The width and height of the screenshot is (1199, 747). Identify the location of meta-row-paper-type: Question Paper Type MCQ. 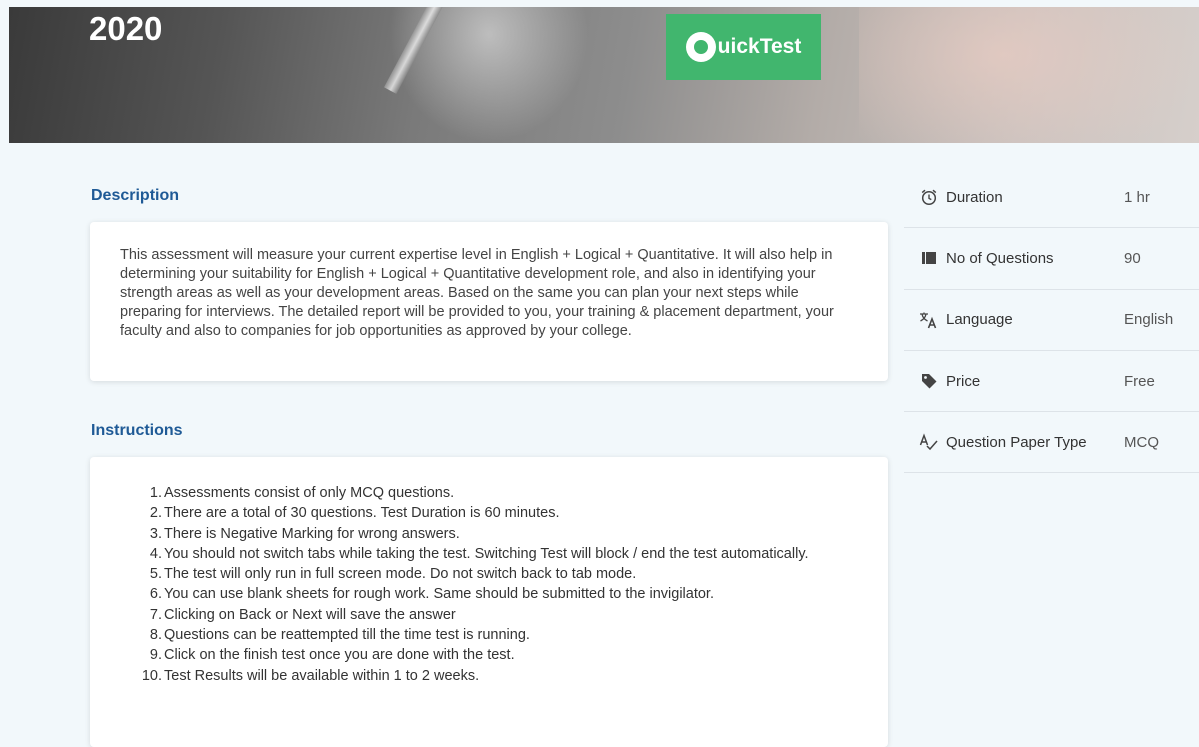
(1051, 443).